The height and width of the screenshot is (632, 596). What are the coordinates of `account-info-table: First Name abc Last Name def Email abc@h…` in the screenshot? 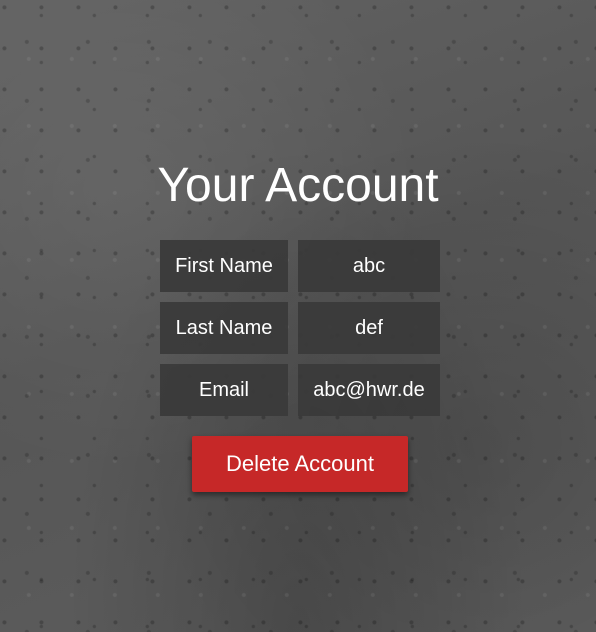 It's located at (300, 333).